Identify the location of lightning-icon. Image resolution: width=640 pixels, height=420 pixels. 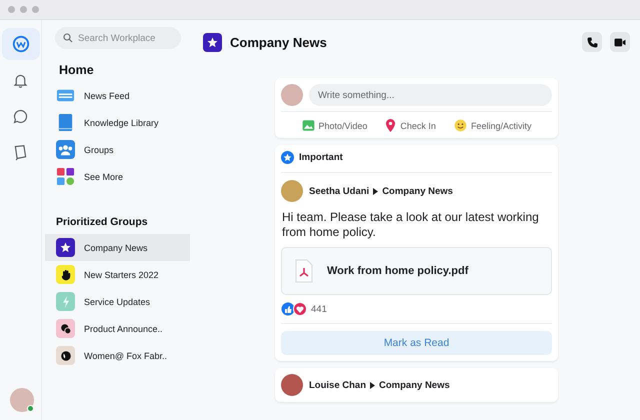
(65, 302).